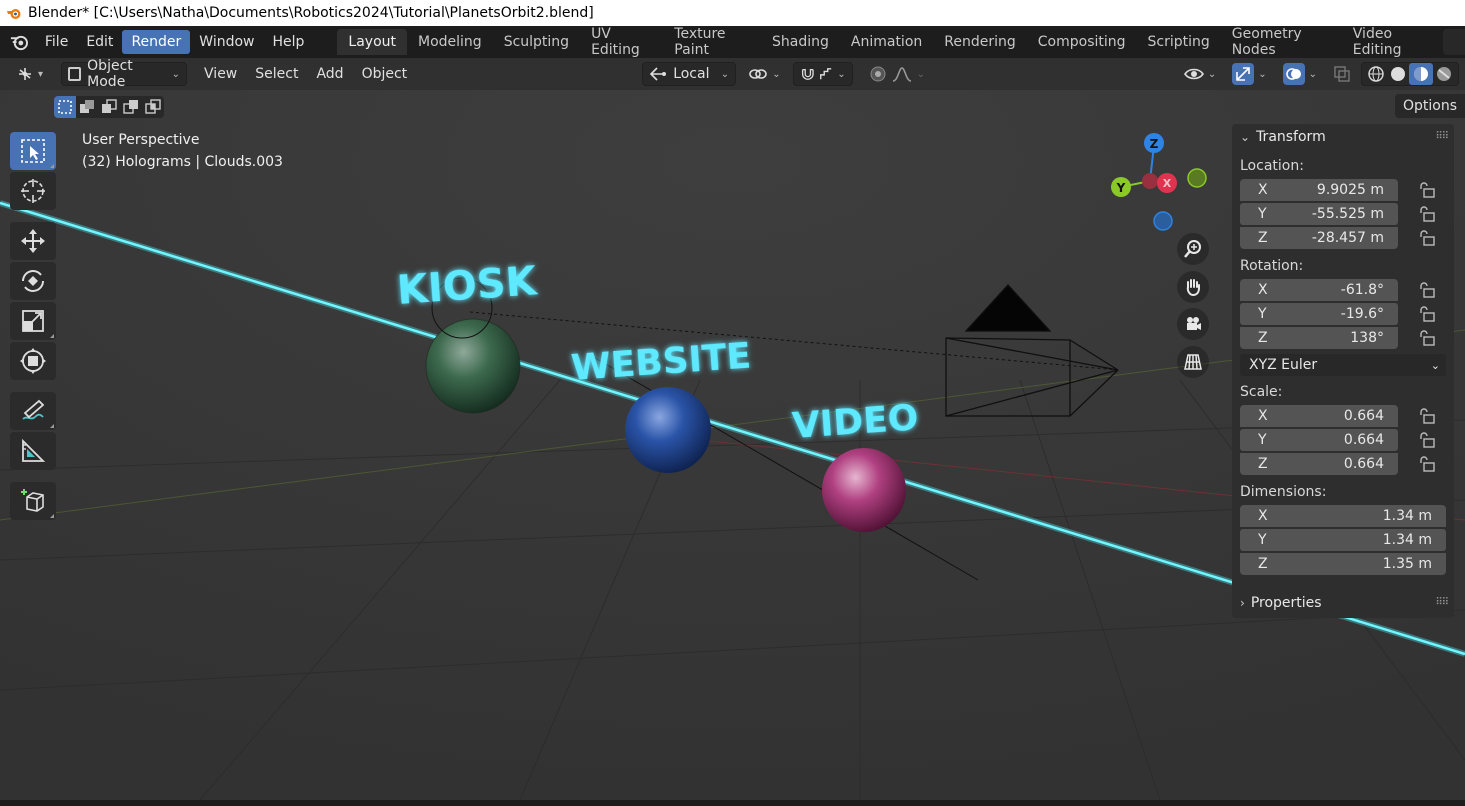 This screenshot has width=1465, height=806. I want to click on tab-scripting: Scripting, so click(1179, 42).